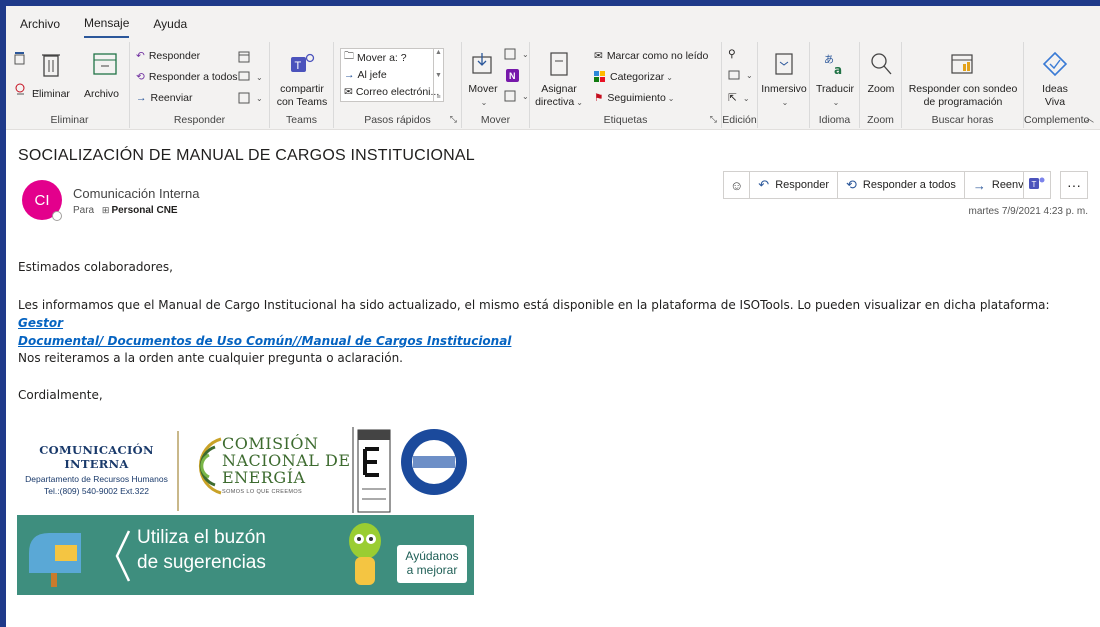 This screenshot has height=627, width=1100. What do you see at coordinates (96, 457) in the screenshot?
I see `signature-title: COMUNICACIÓN INTERNA` at bounding box center [96, 457].